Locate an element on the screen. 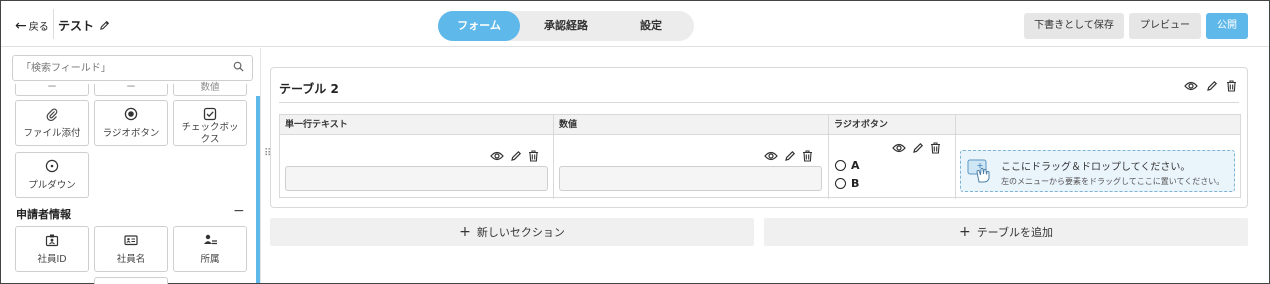 This screenshot has height=284, width=1270. back-button: ← 戻る is located at coordinates (32, 25).